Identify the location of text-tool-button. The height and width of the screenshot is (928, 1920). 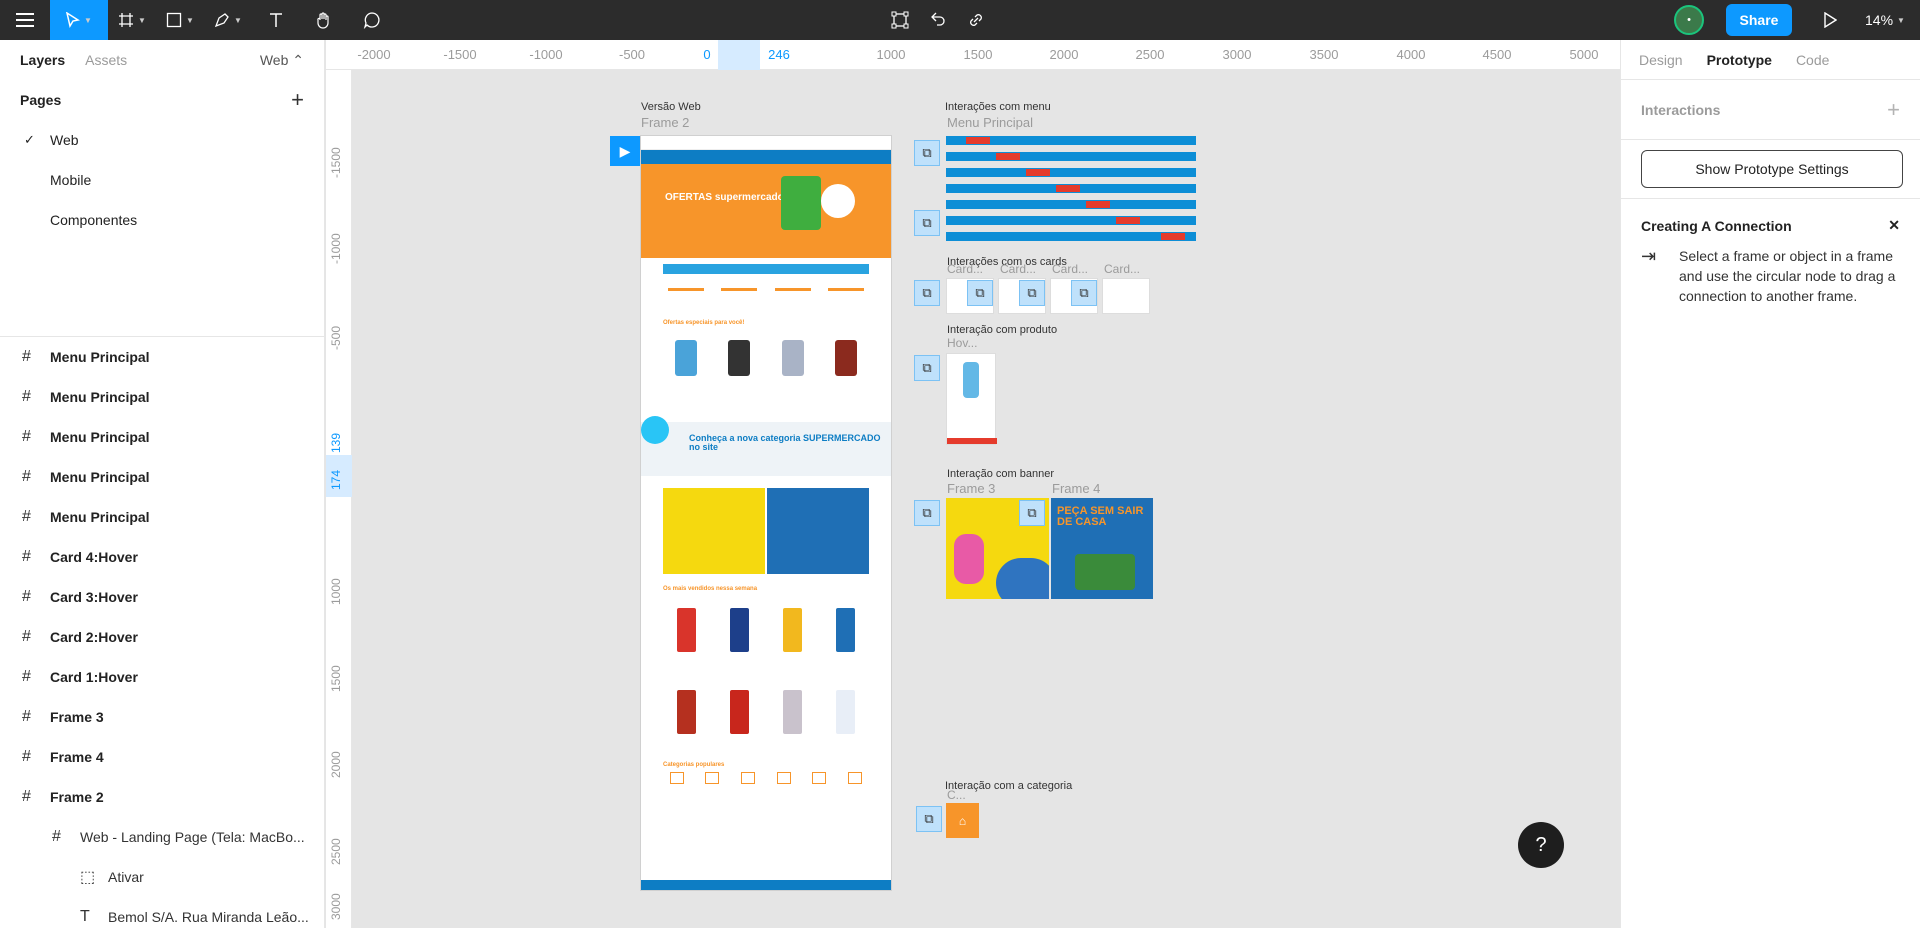
(276, 20).